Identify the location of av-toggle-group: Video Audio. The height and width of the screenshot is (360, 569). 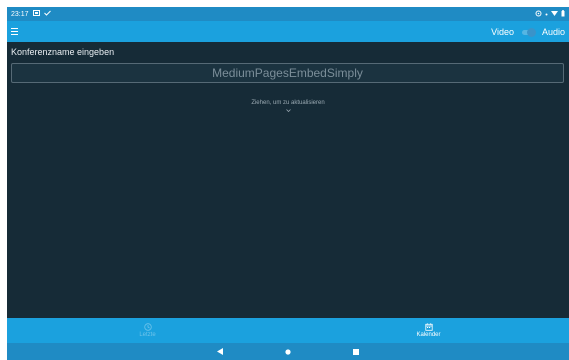
(528, 32).